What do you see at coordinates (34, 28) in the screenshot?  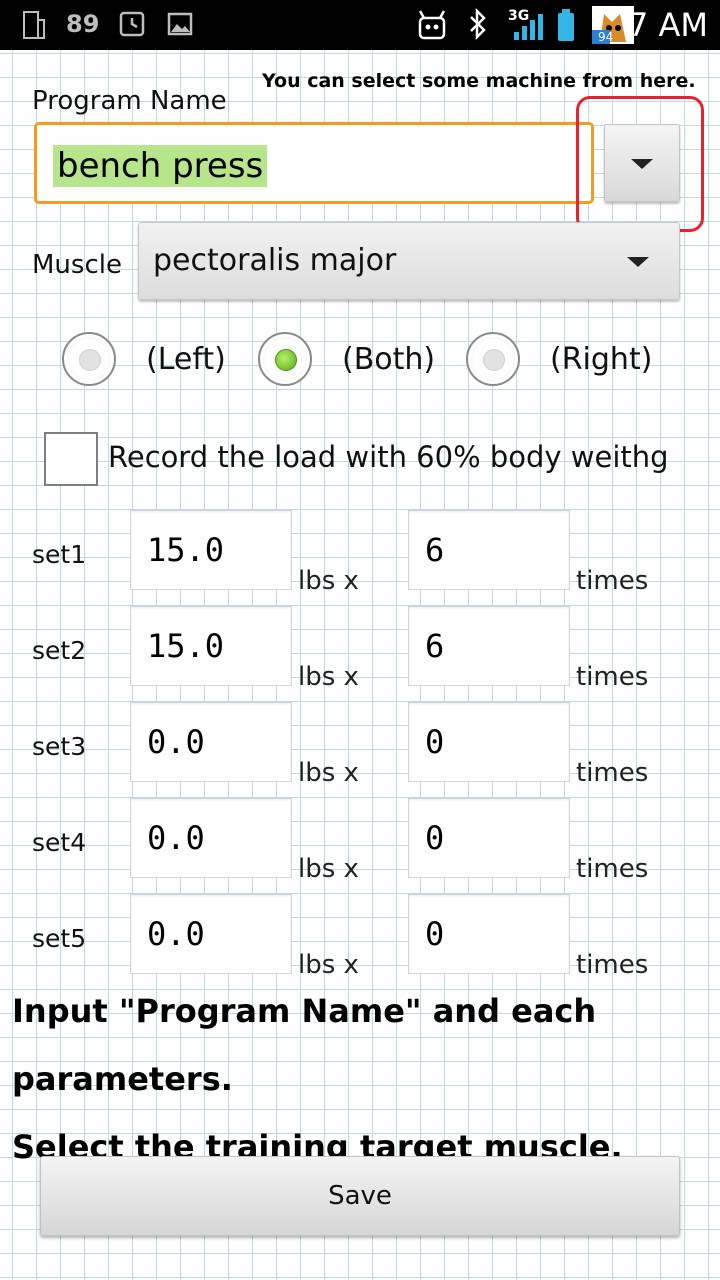 I see `sim-icon` at bounding box center [34, 28].